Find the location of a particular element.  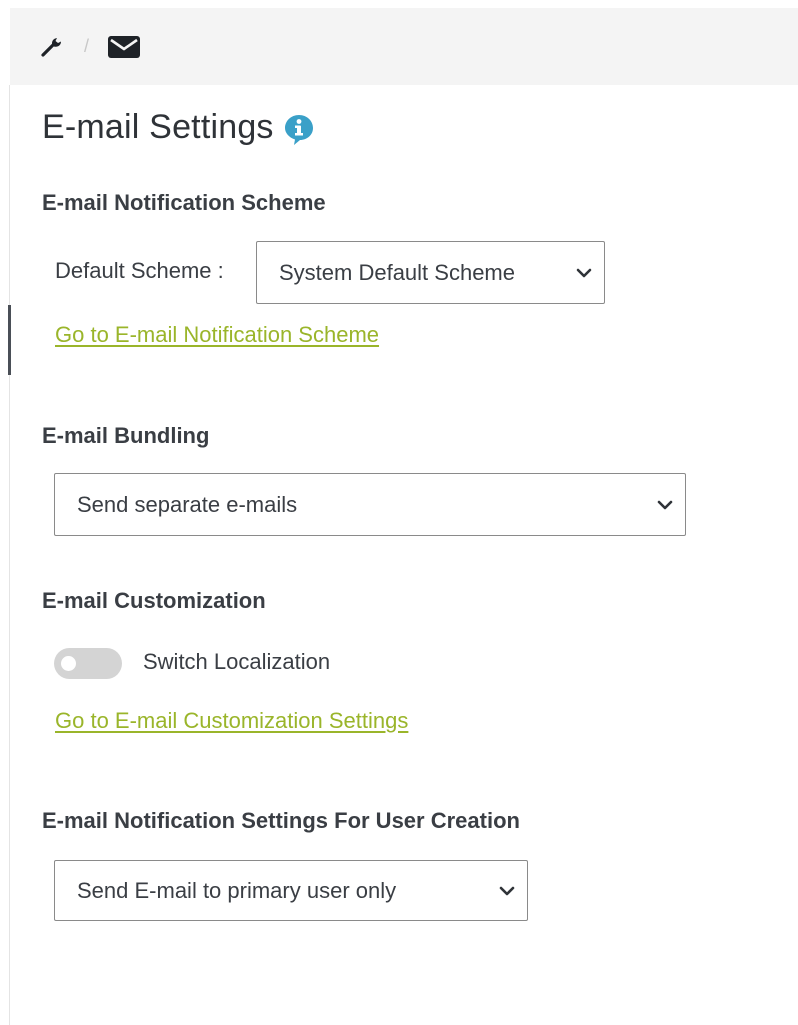

page-title-row: E-mail Settings is located at coordinates (178, 127).